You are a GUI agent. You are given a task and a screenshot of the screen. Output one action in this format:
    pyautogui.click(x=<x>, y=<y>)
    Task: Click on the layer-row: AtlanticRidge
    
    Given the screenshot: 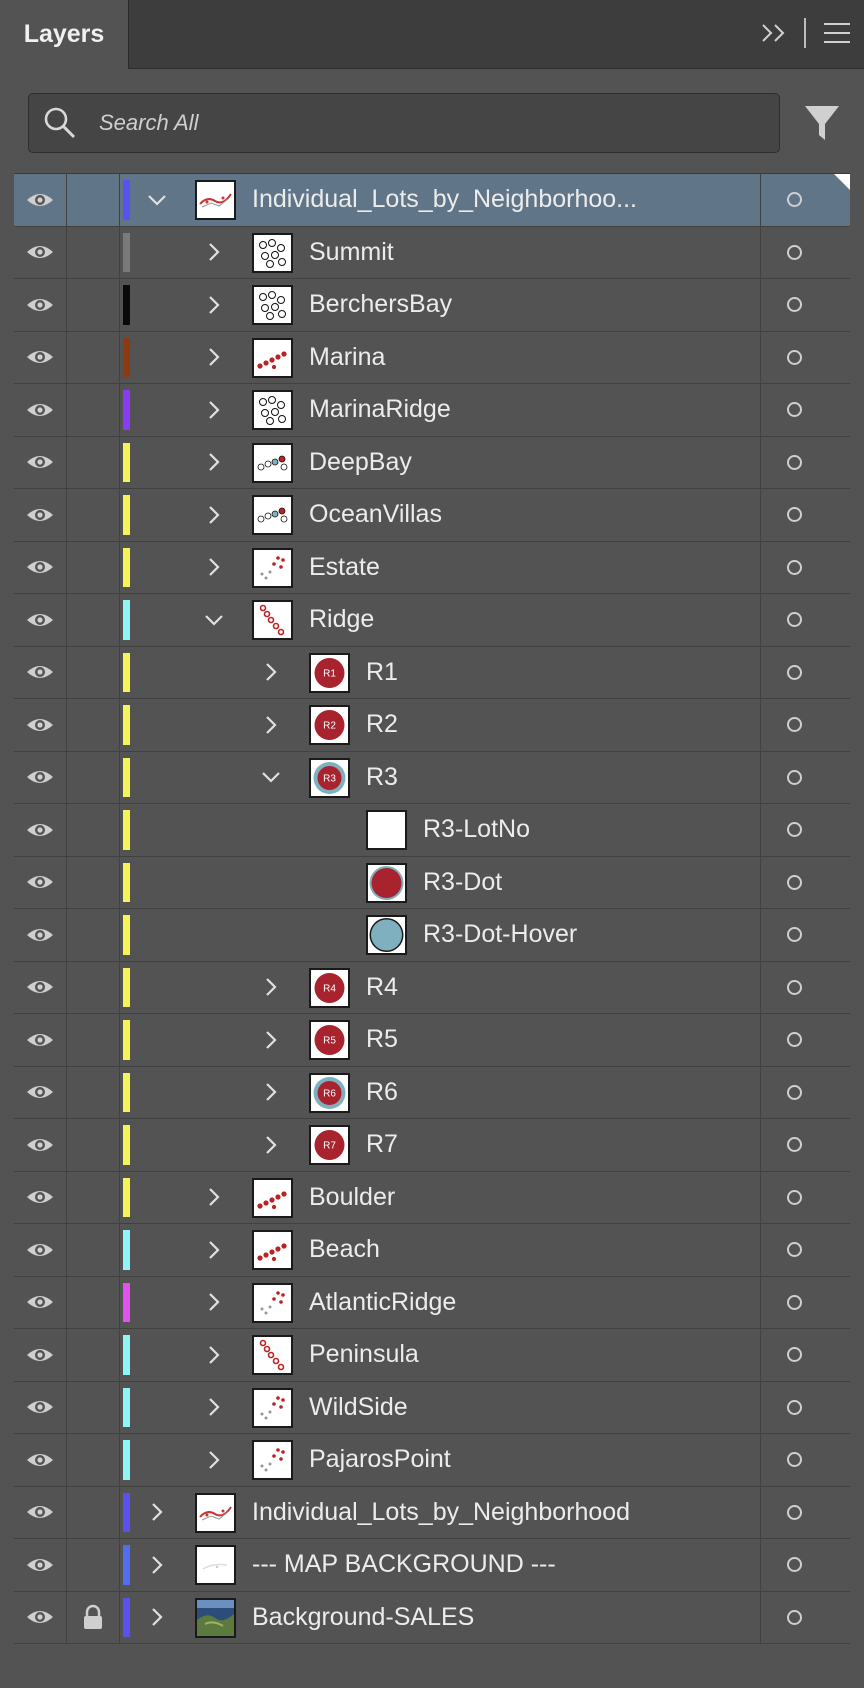 What is the action you would take?
    pyautogui.click(x=432, y=1302)
    